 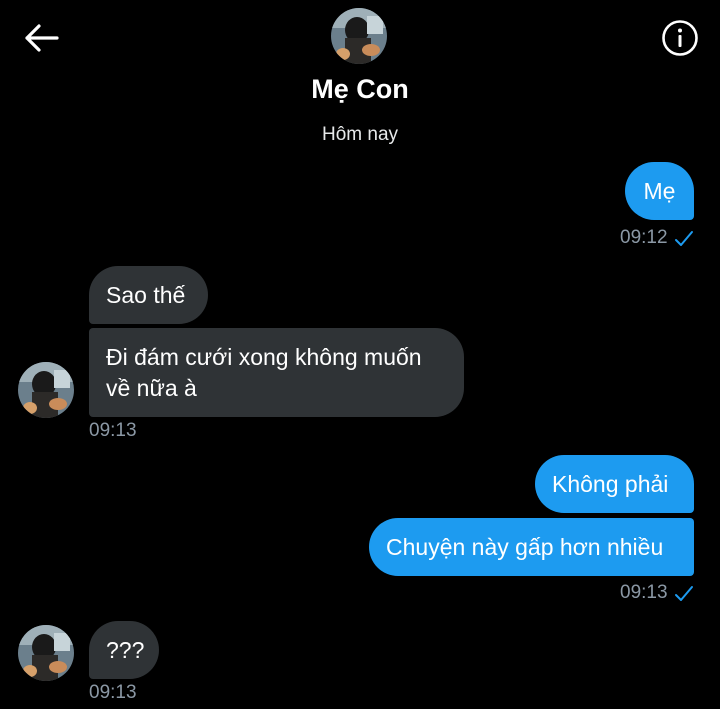 I want to click on info-button, so click(x=680, y=38).